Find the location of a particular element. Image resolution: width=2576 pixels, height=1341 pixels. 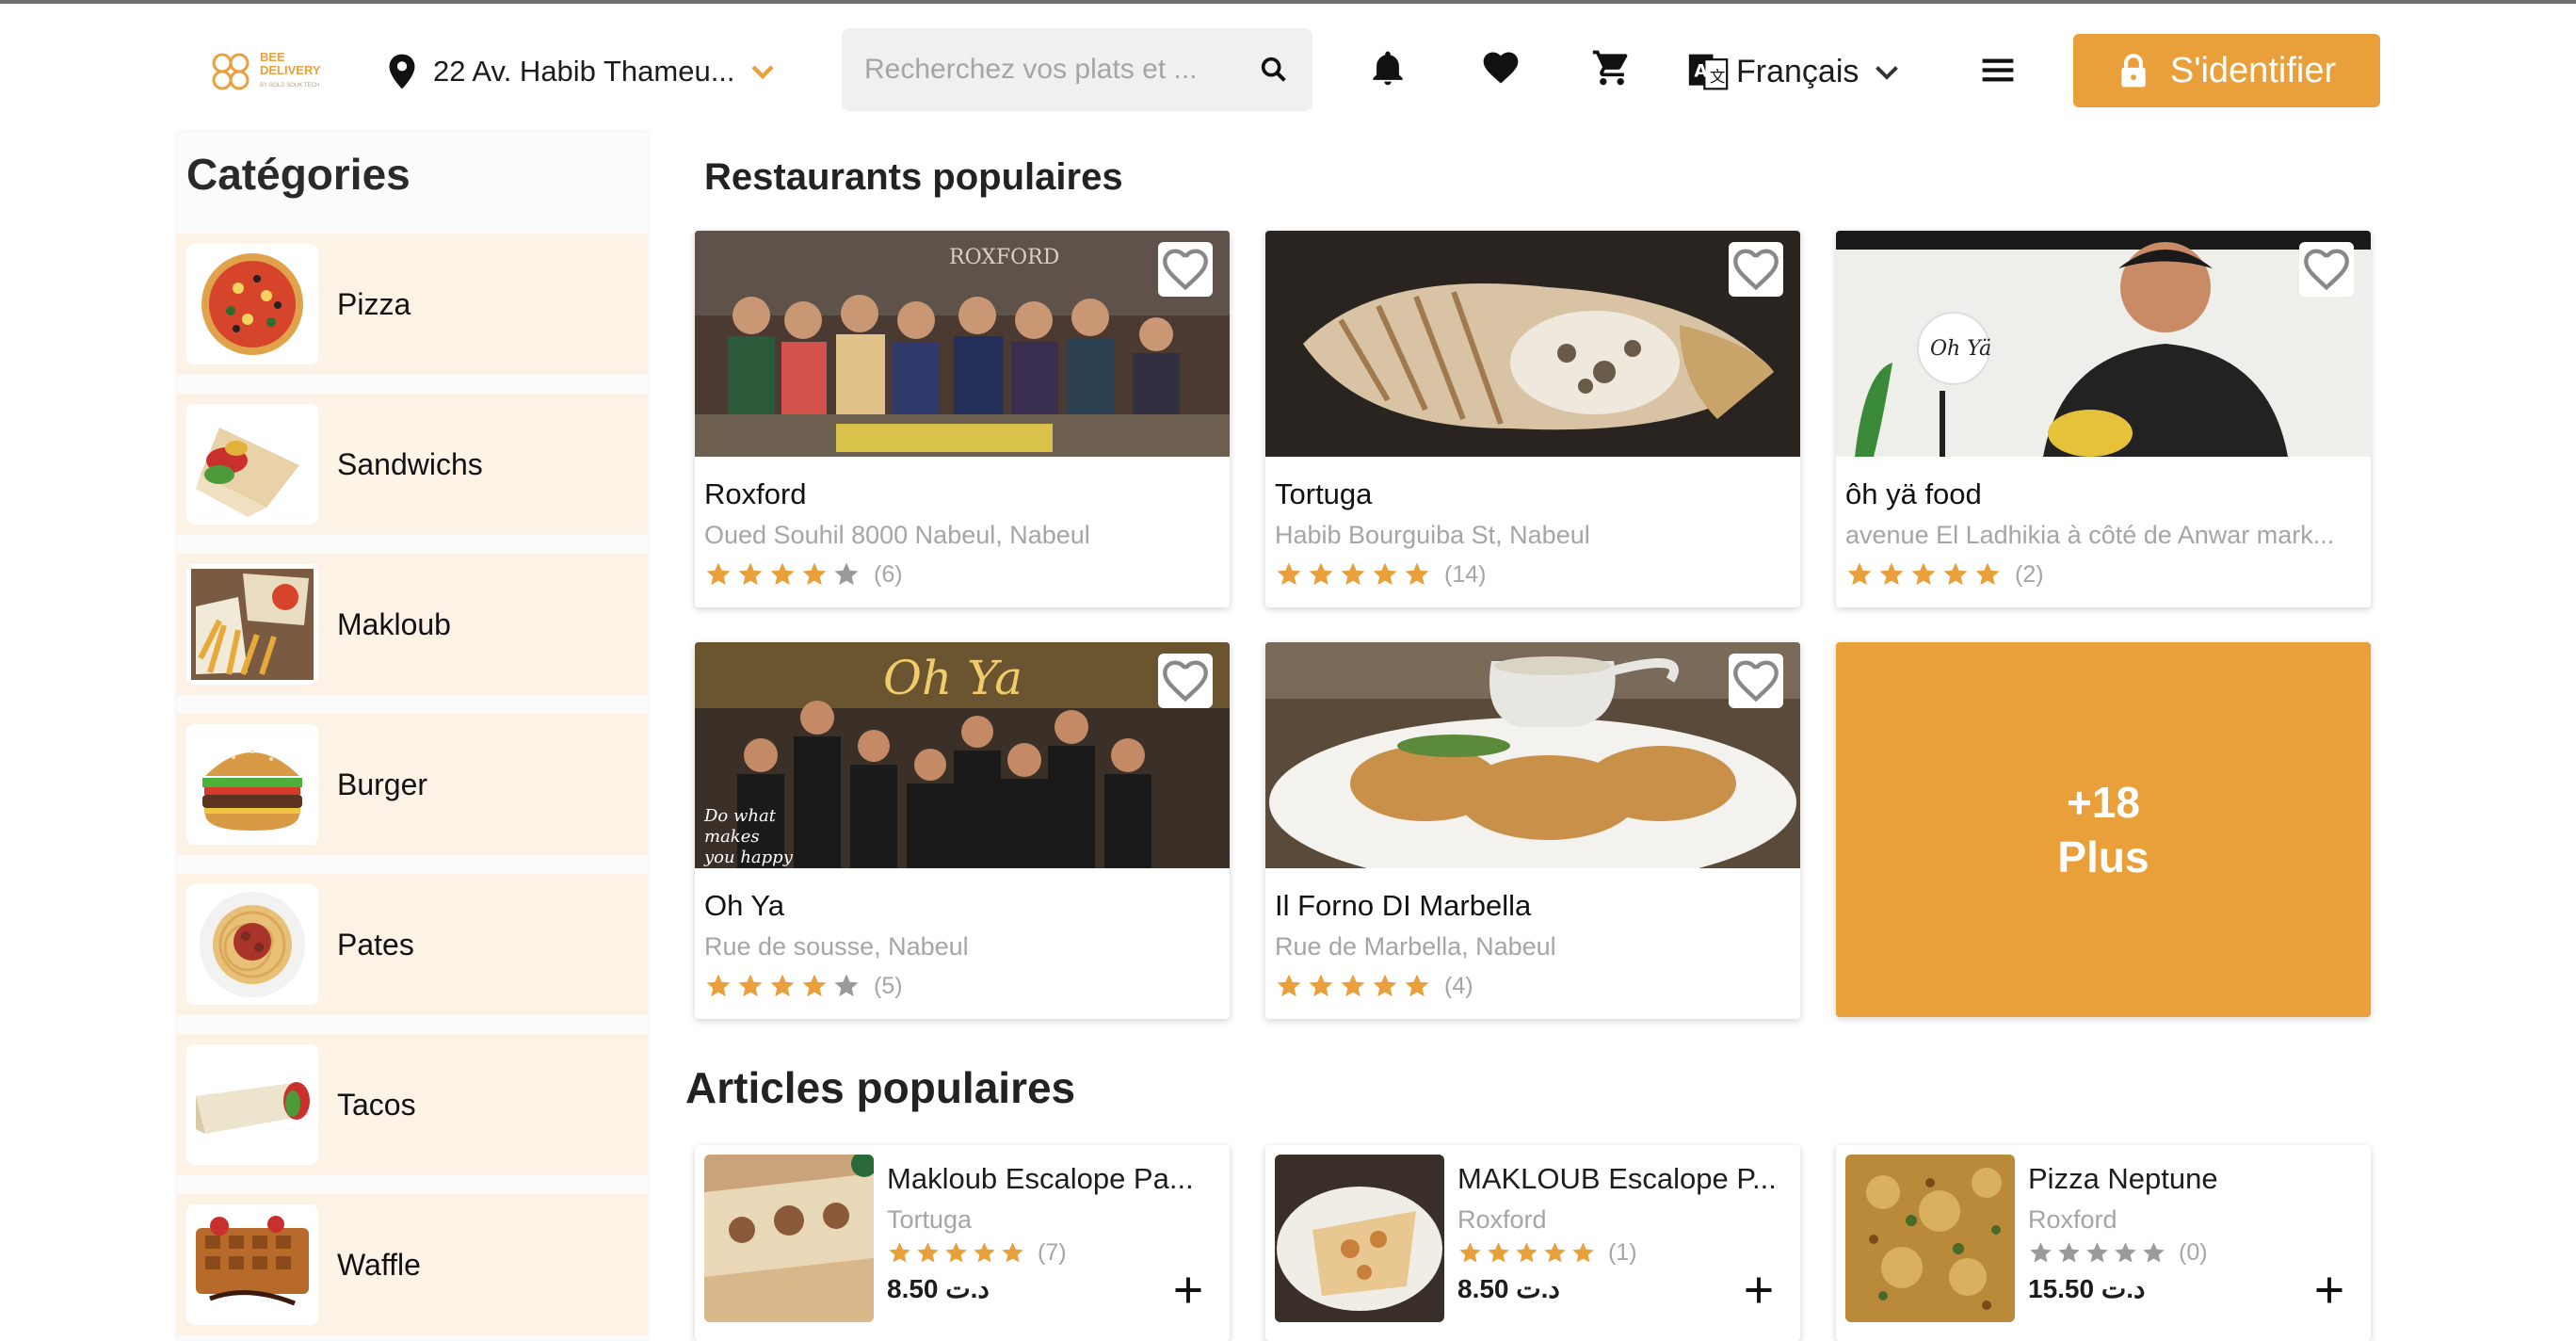

restaurant-address: Habib Bourguiba St, Nabeul is located at coordinates (1432, 535).